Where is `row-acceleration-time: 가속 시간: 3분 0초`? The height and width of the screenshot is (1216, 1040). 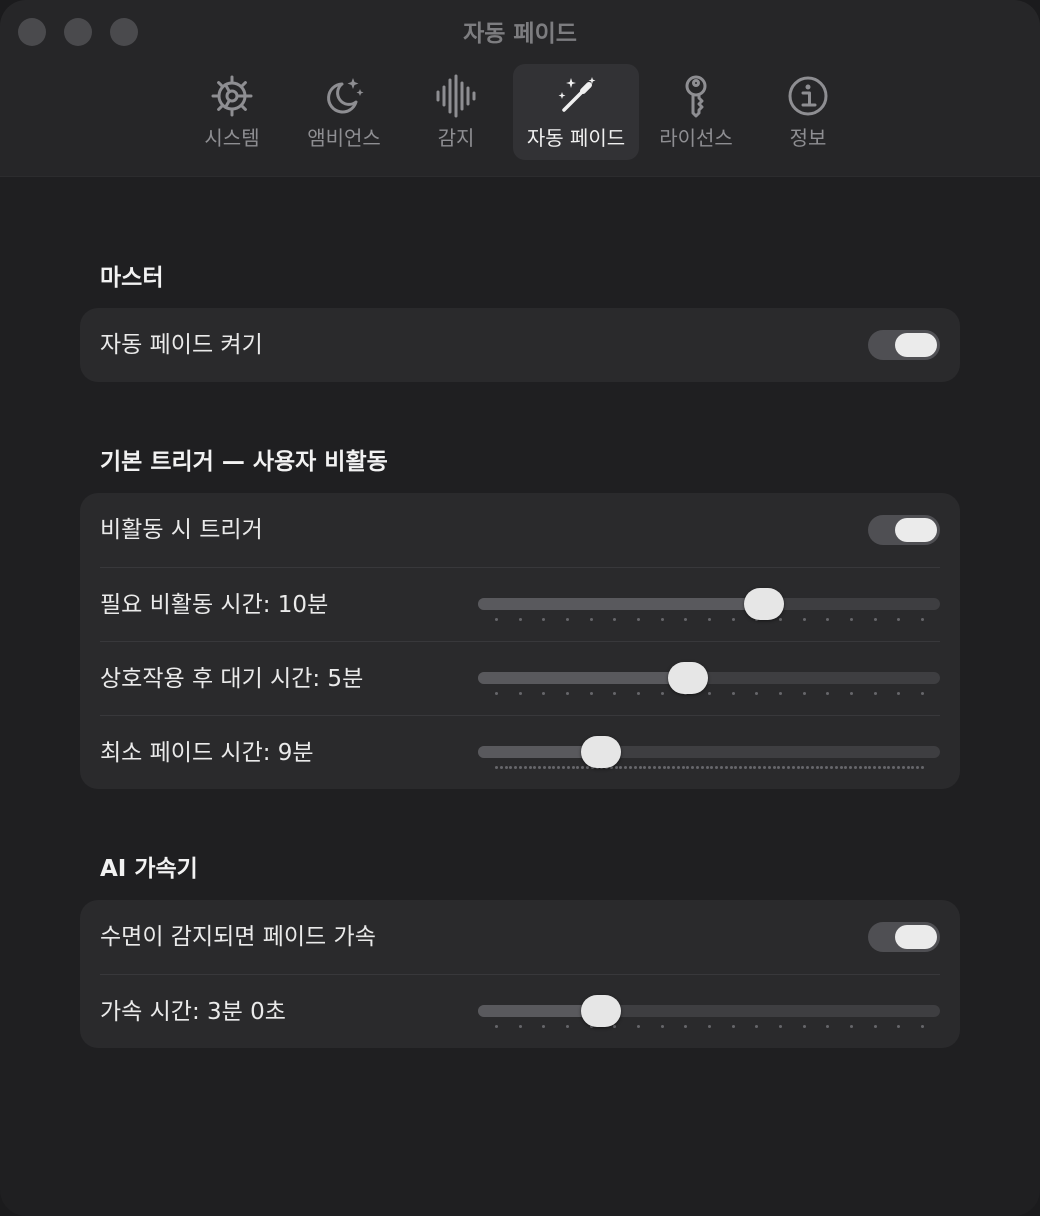
row-acceleration-time: 가속 시간: 3분 0초 is located at coordinates (520, 1011).